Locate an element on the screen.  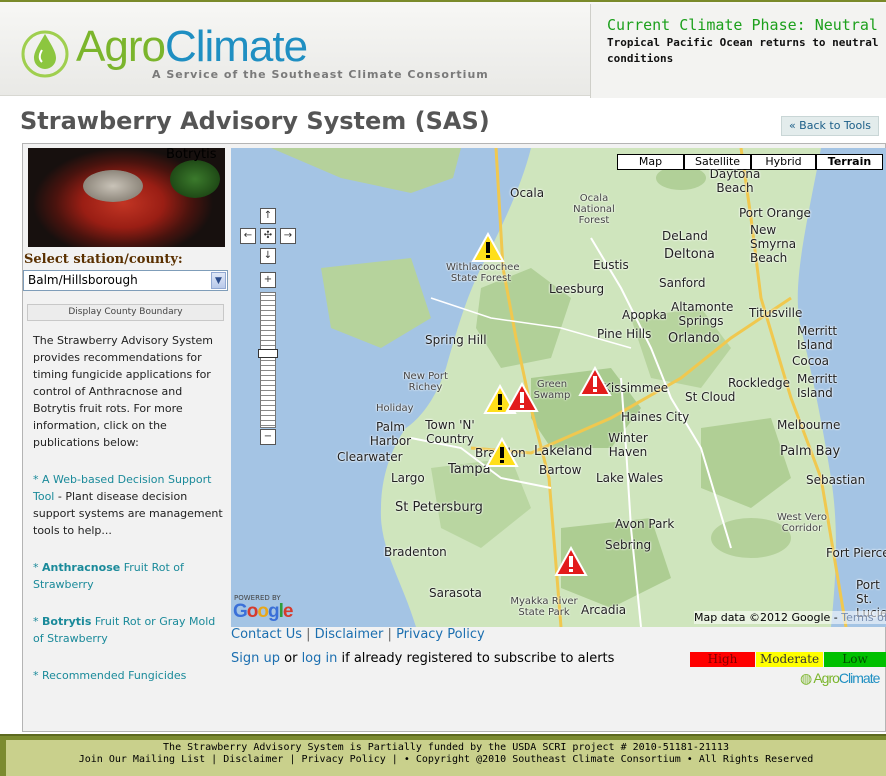
map-label: Apopka is located at coordinates (644, 315).